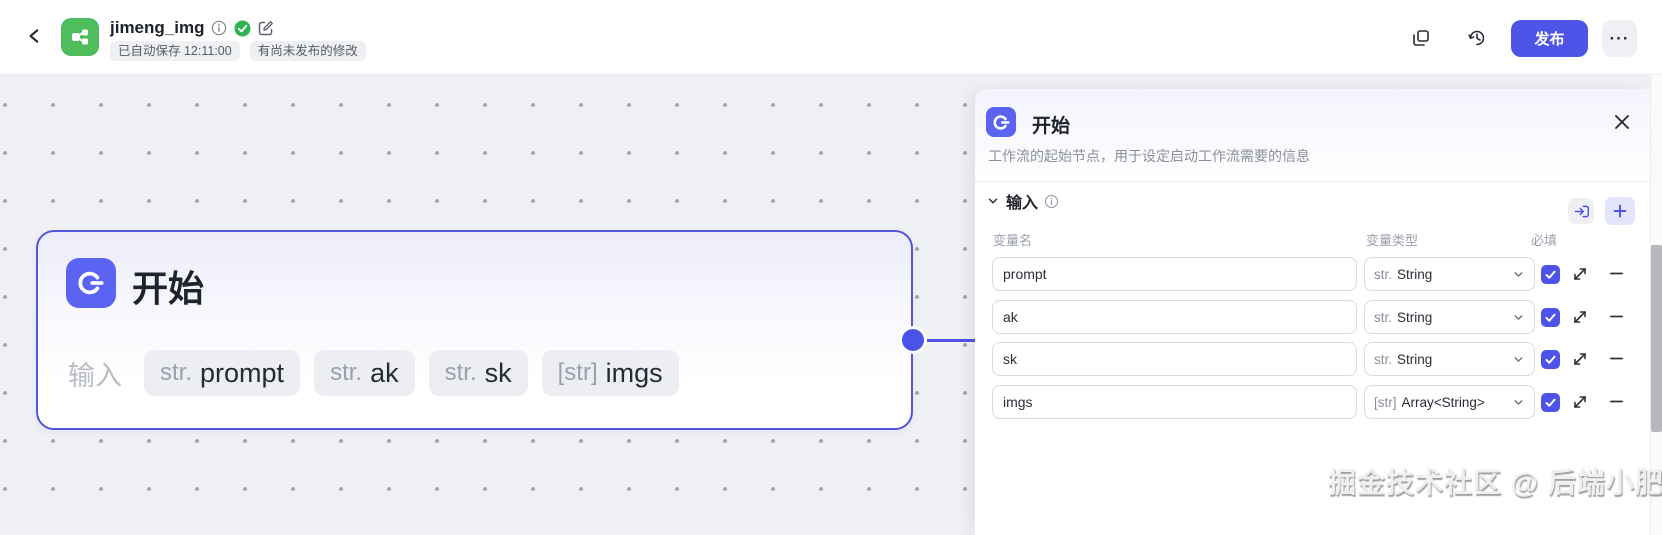 This screenshot has width=1662, height=535. What do you see at coordinates (1149, 156) in the screenshot?
I see `panel-description: 工作流的起始节点，用于设定启动工作流需要的信息` at bounding box center [1149, 156].